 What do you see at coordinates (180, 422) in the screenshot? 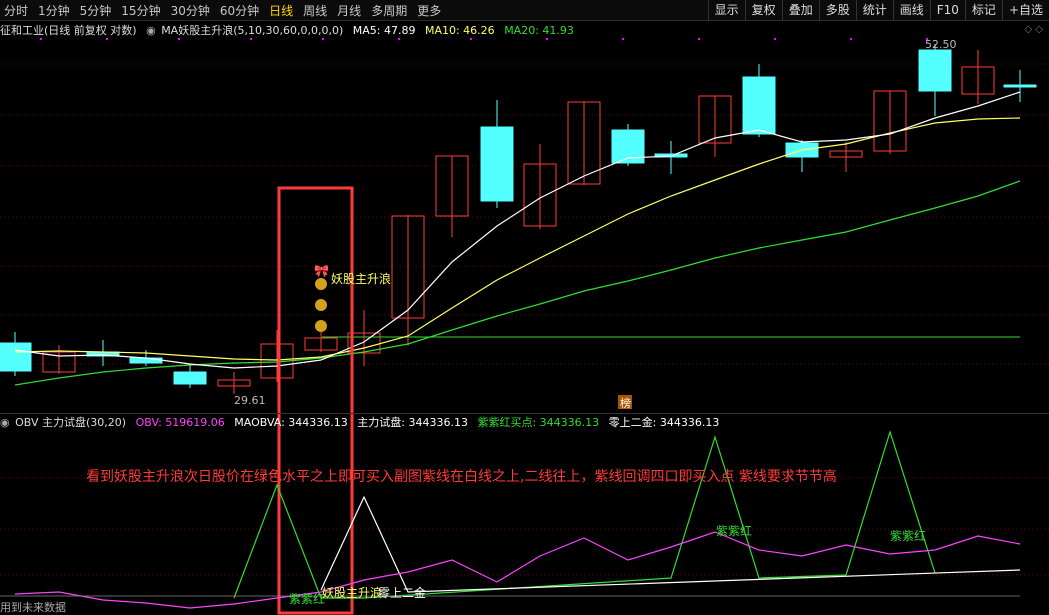
I see `obv-value: OBV: 519619.06` at bounding box center [180, 422].